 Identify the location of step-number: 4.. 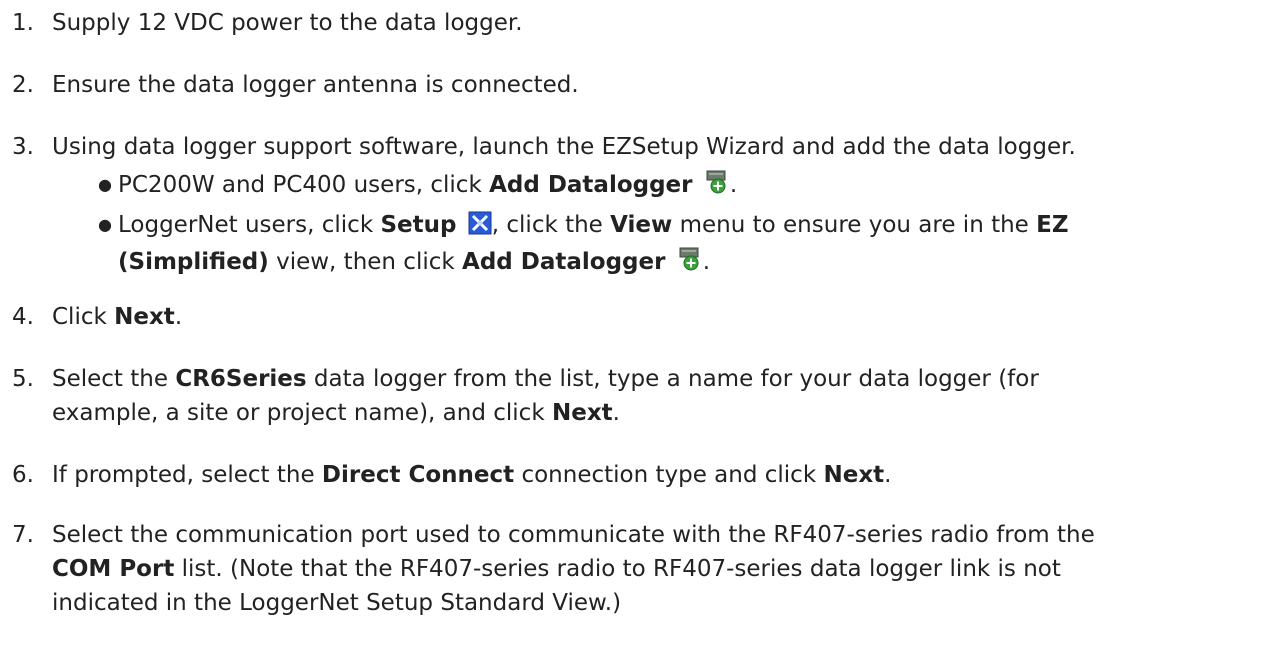
(23, 317).